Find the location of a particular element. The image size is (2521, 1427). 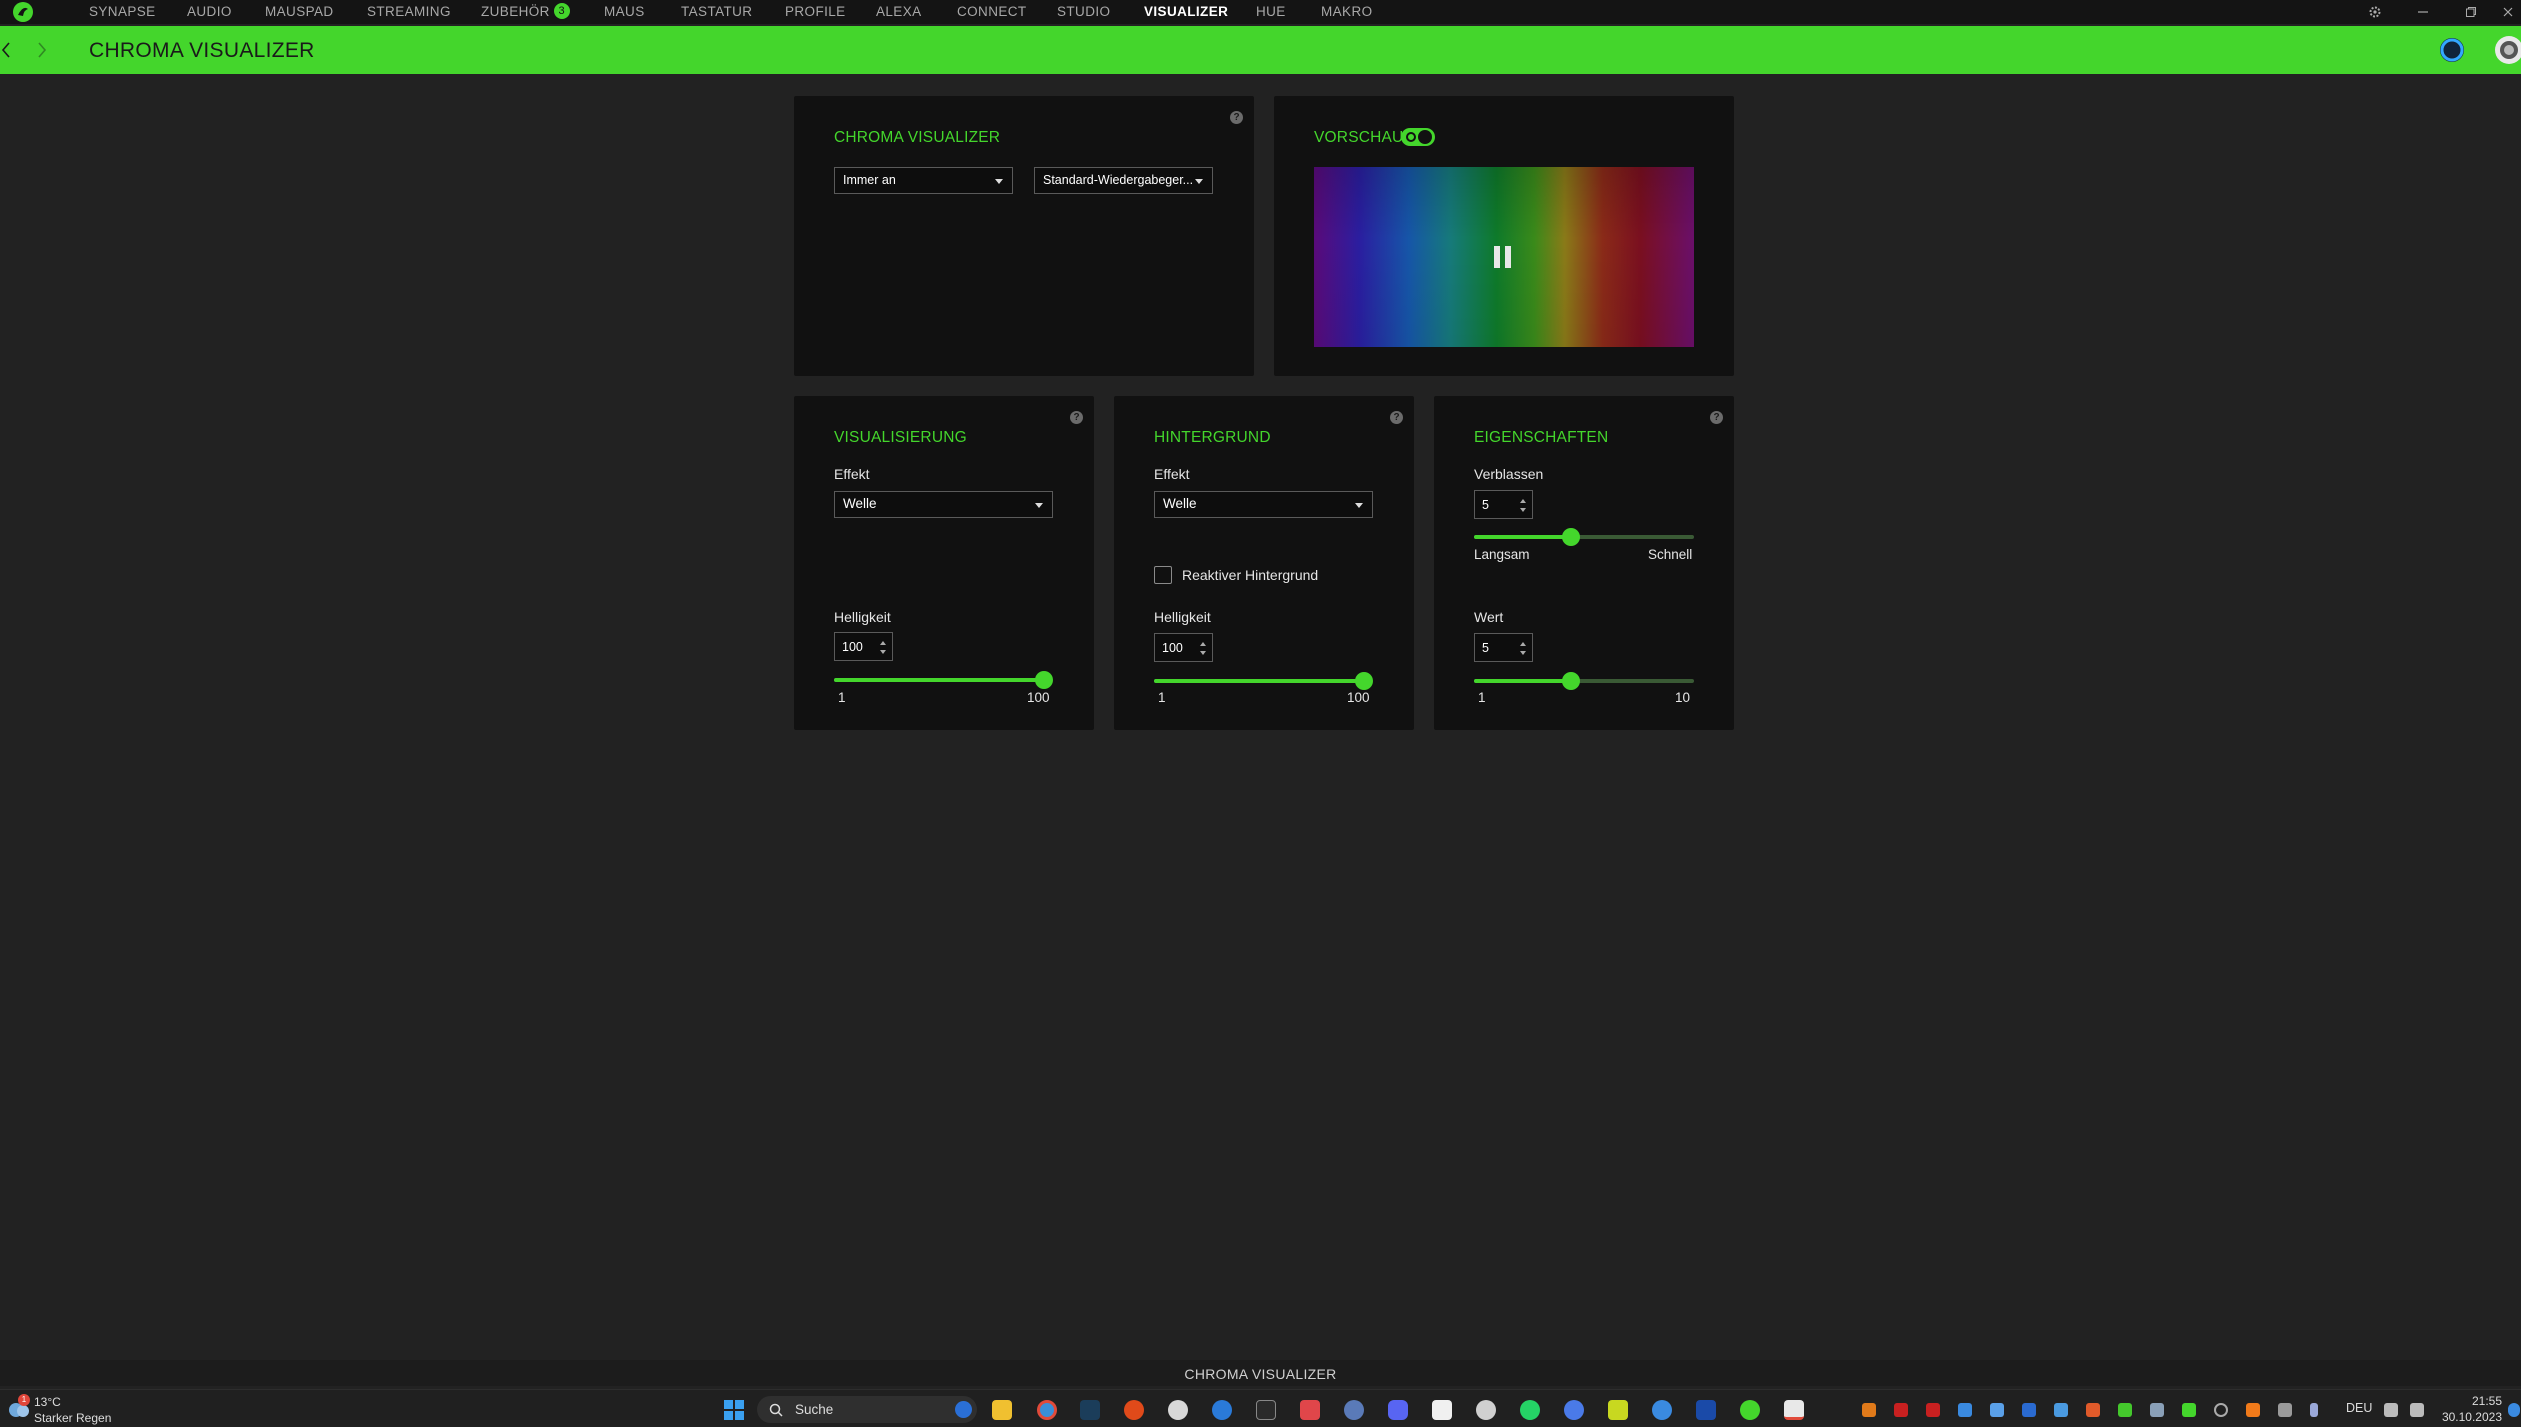

razer-logo-icon is located at coordinates (23, 12).